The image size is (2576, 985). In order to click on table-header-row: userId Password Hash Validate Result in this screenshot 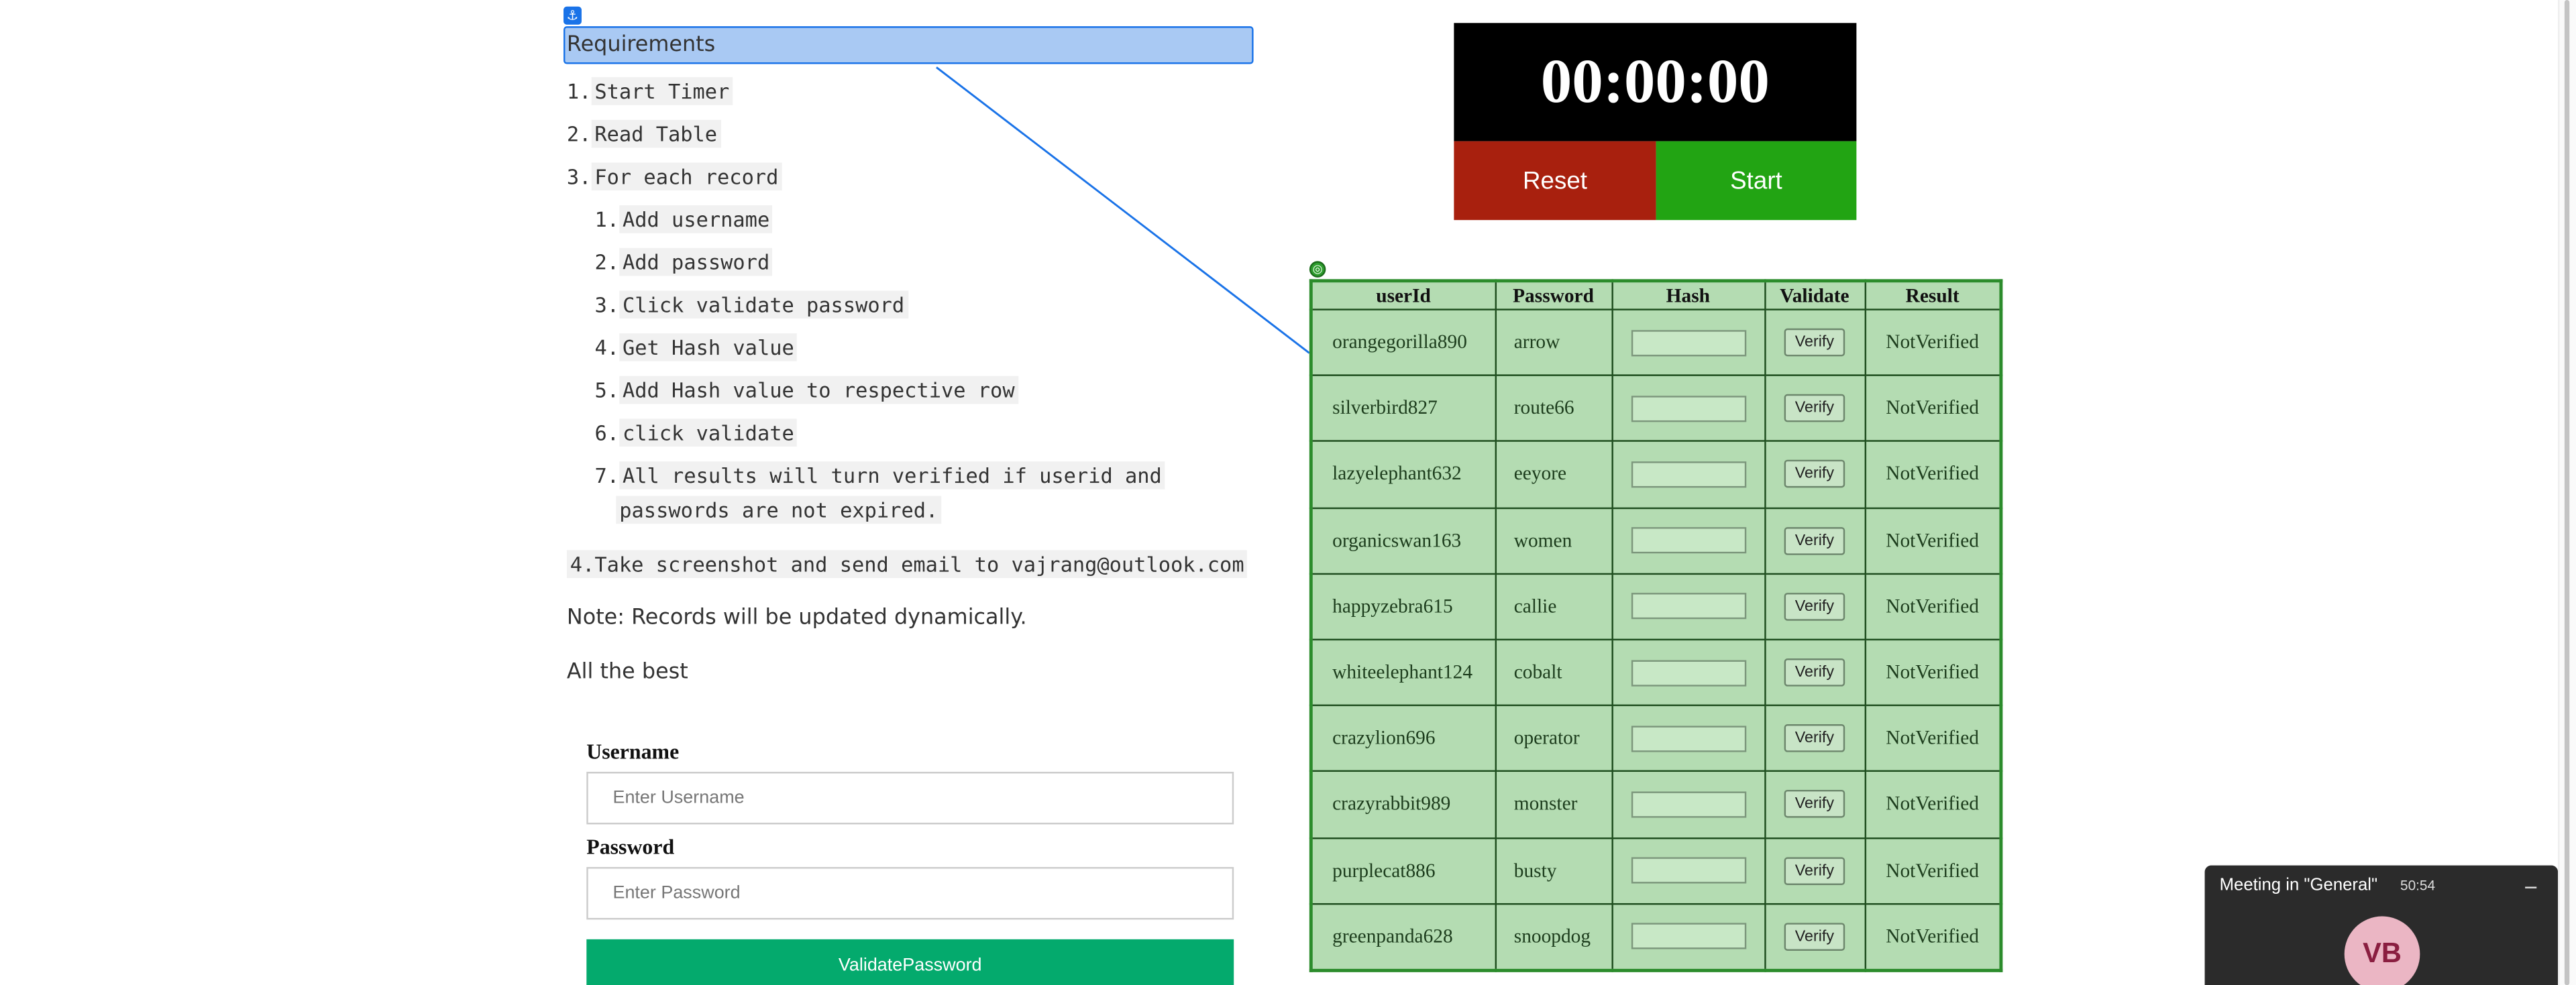, I will do `click(1656, 295)`.